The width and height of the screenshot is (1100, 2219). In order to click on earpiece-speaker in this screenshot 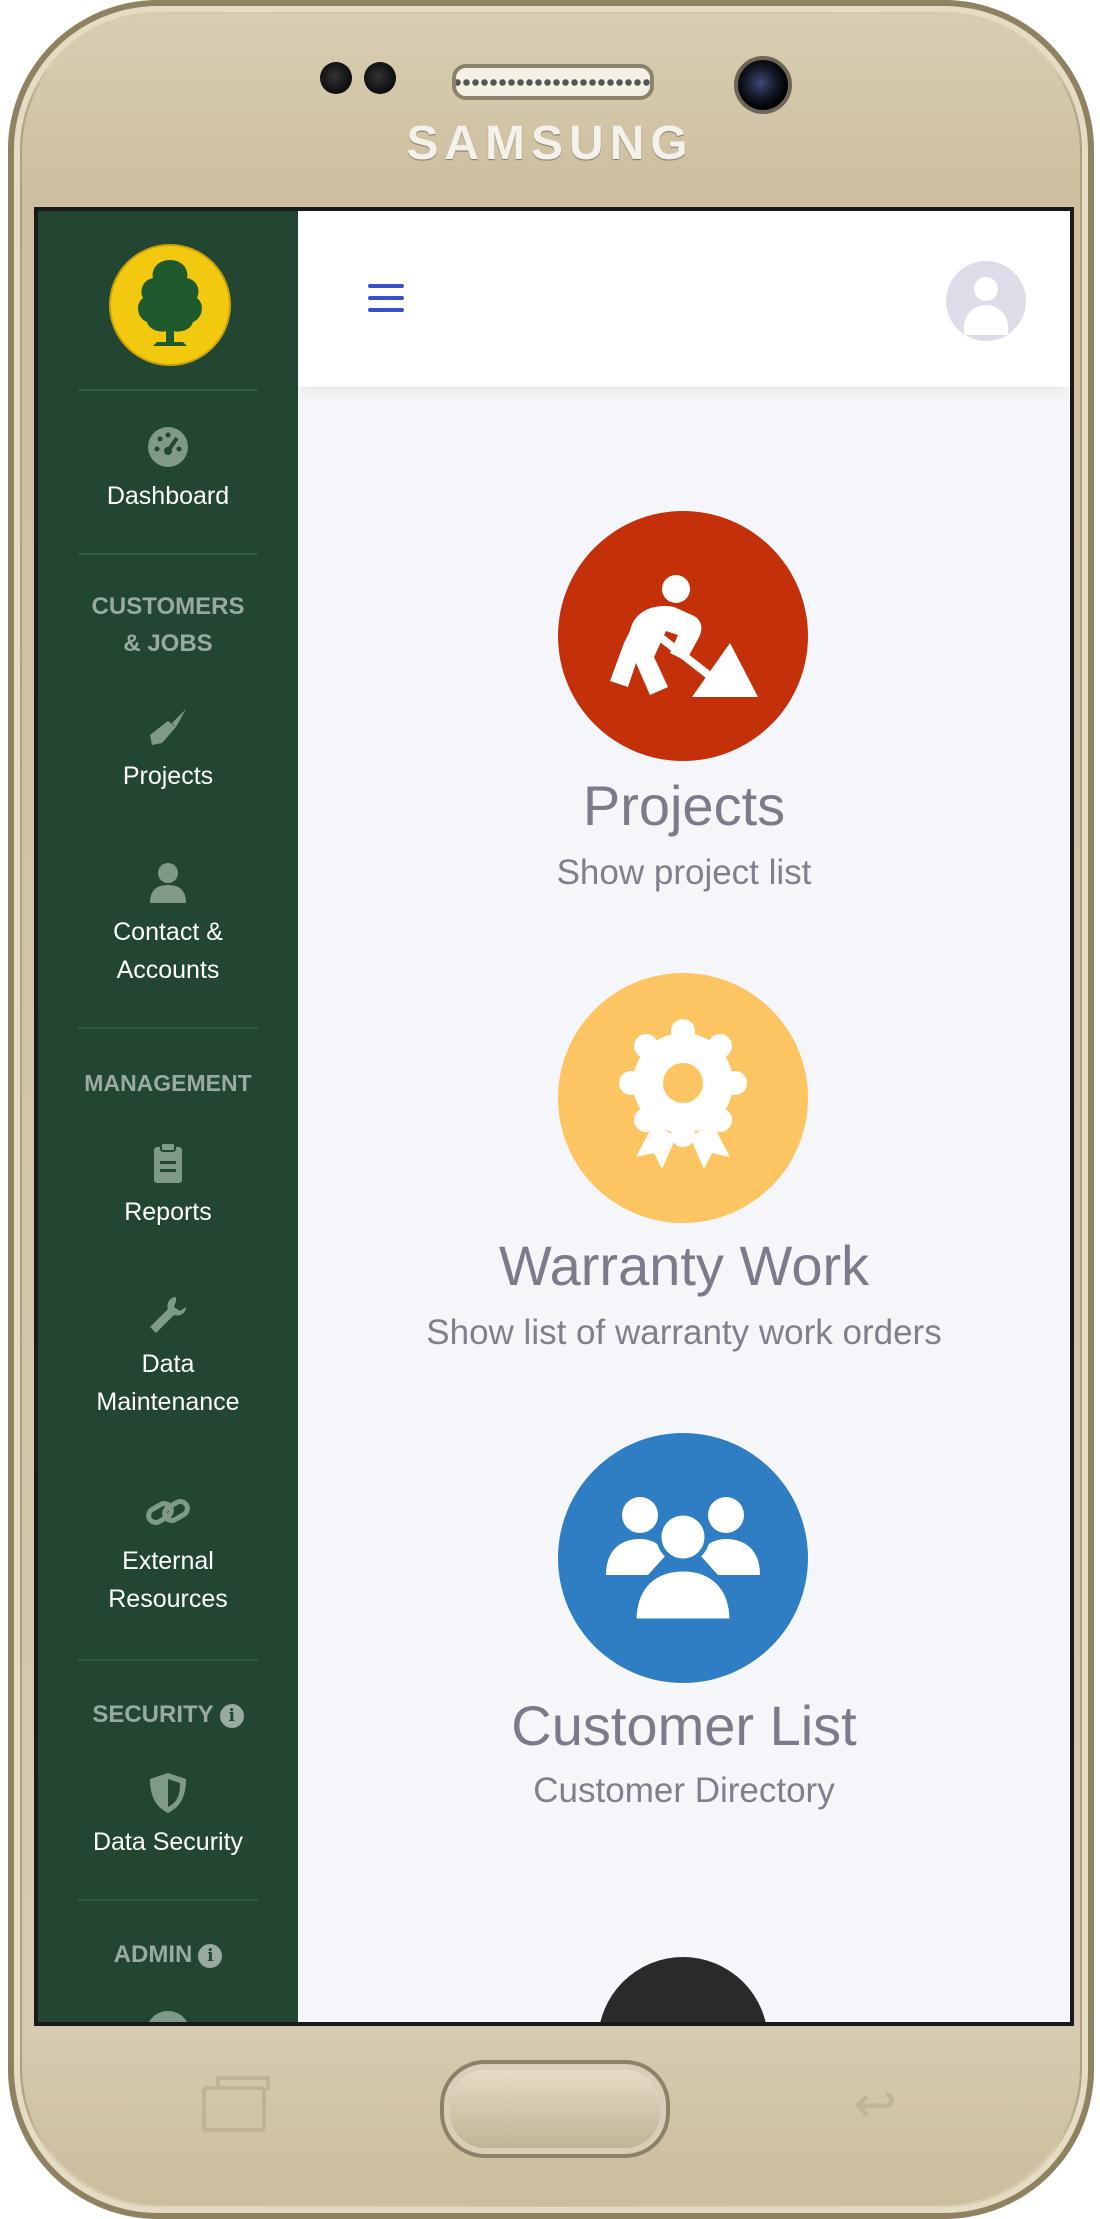, I will do `click(553, 82)`.